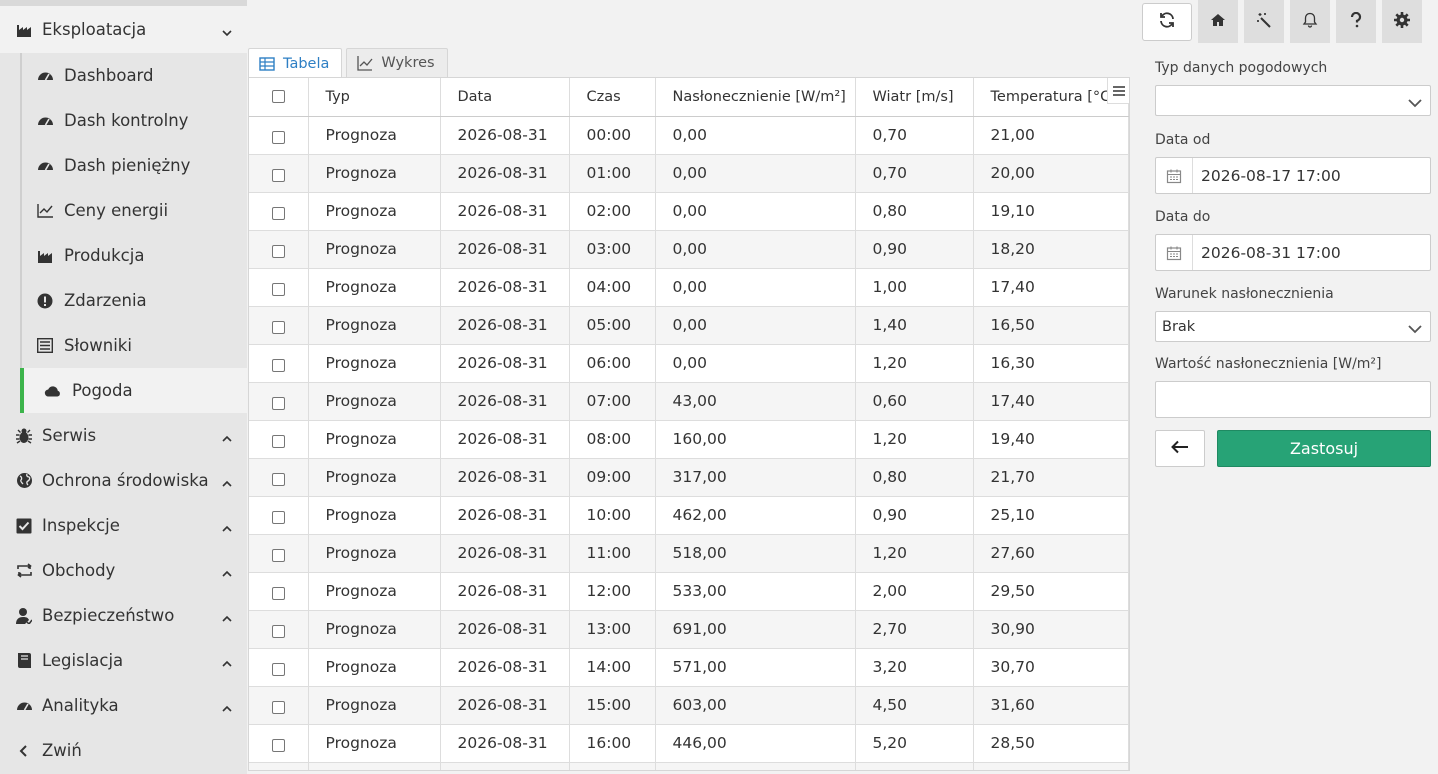  I want to click on table-row: Prognoza 2026-08-31 14:00 571,00 3,20 30,70, so click(689, 667).